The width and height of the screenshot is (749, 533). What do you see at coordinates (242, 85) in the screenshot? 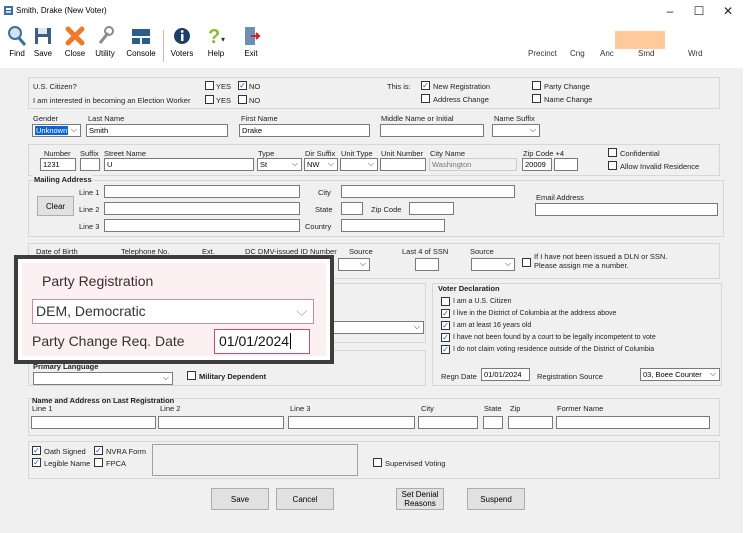
I see `citizen-no-checkbox: ✓` at bounding box center [242, 85].